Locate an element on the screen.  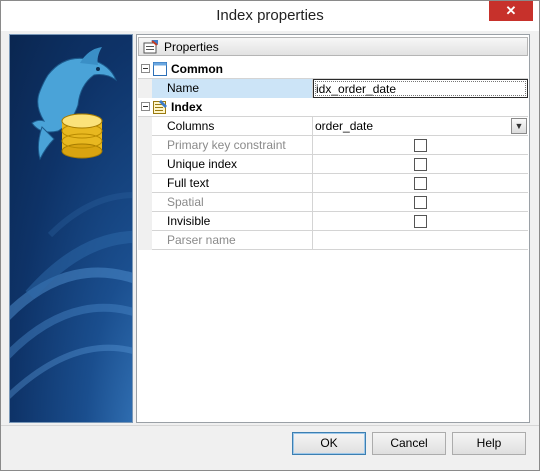
property-name-parser-name: Parser name is located at coordinates (232, 240).